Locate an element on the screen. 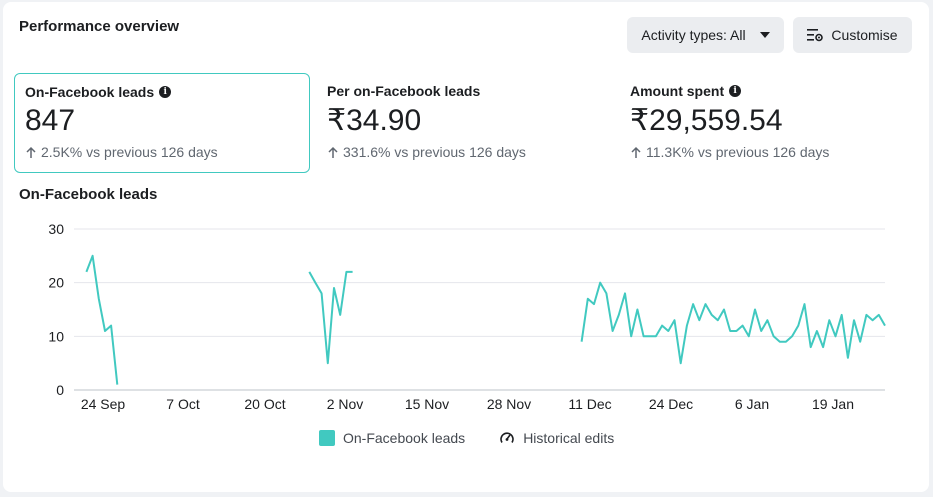 This screenshot has height=497, width=933. legend-item-leads: On-Facebook leads is located at coordinates (392, 438).